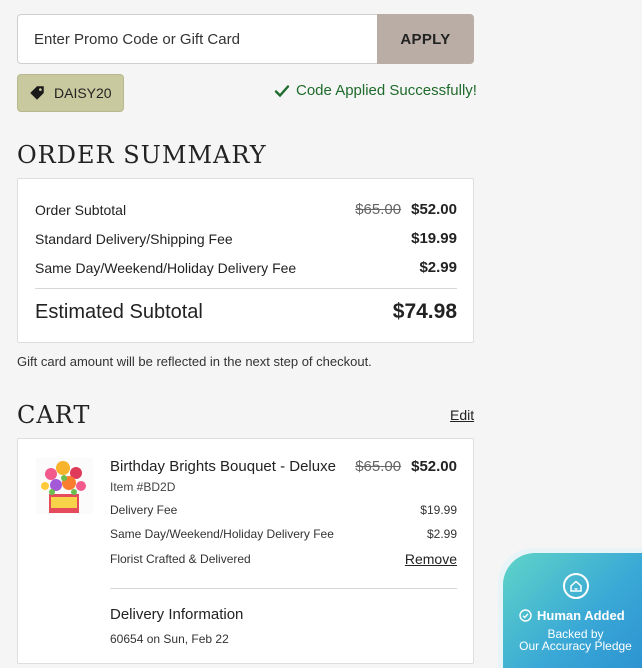  Describe the element at coordinates (223, 466) in the screenshot. I see `product-name: Birthday Brights Bouquet - Deluxe` at that location.